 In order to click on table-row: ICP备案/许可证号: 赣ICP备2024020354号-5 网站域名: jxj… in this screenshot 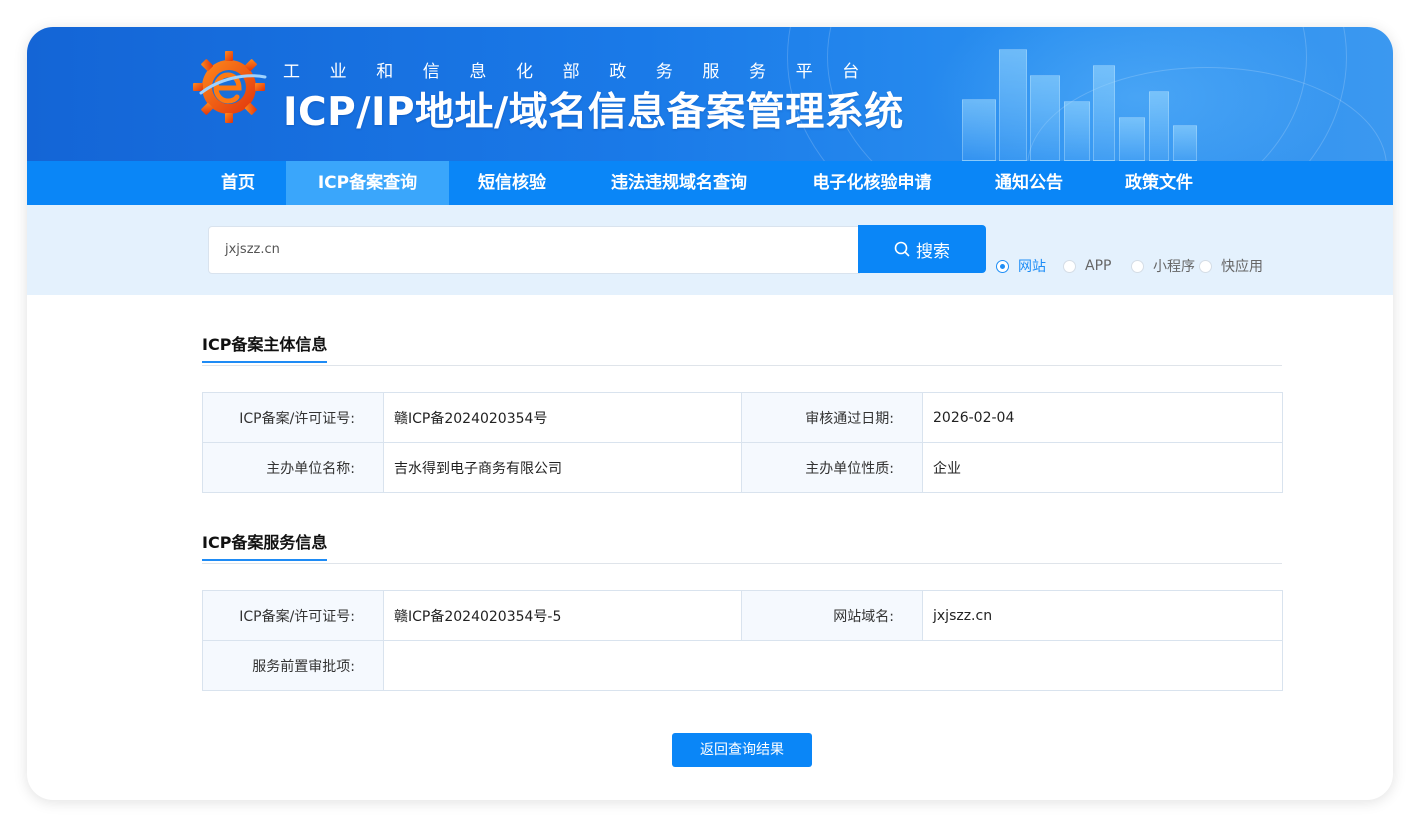, I will do `click(742, 615)`.